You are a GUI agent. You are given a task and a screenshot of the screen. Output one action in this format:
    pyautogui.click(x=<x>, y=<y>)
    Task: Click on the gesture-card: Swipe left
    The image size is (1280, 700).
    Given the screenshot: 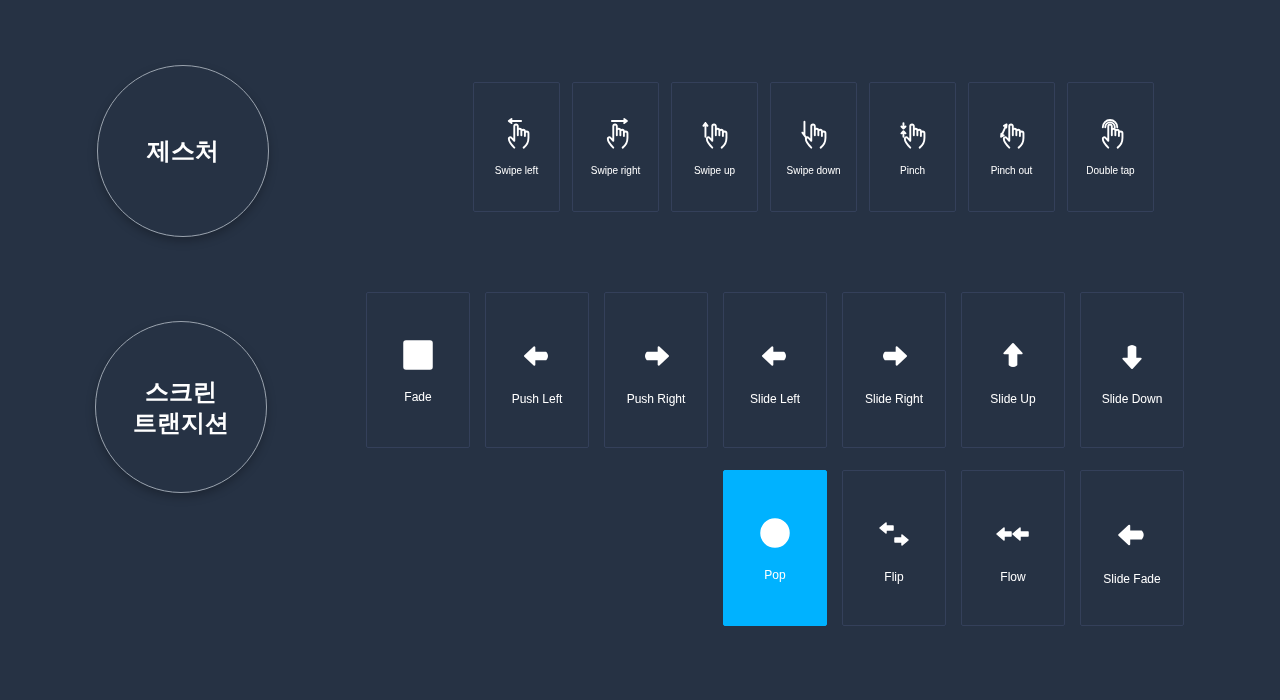 What is the action you would take?
    pyautogui.click(x=516, y=147)
    